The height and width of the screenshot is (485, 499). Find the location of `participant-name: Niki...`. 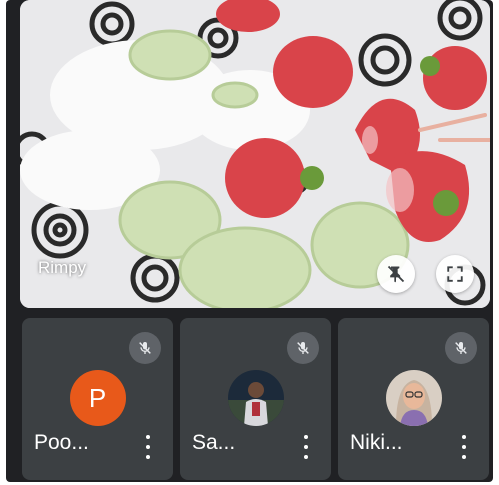

participant-name: Niki... is located at coordinates (376, 442).